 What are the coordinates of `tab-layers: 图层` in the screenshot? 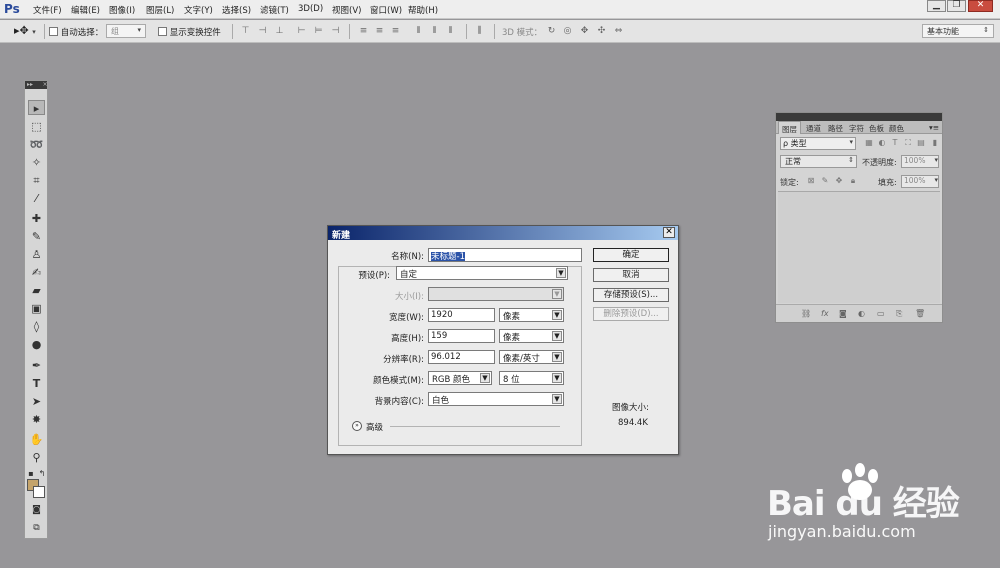 It's located at (789, 127).